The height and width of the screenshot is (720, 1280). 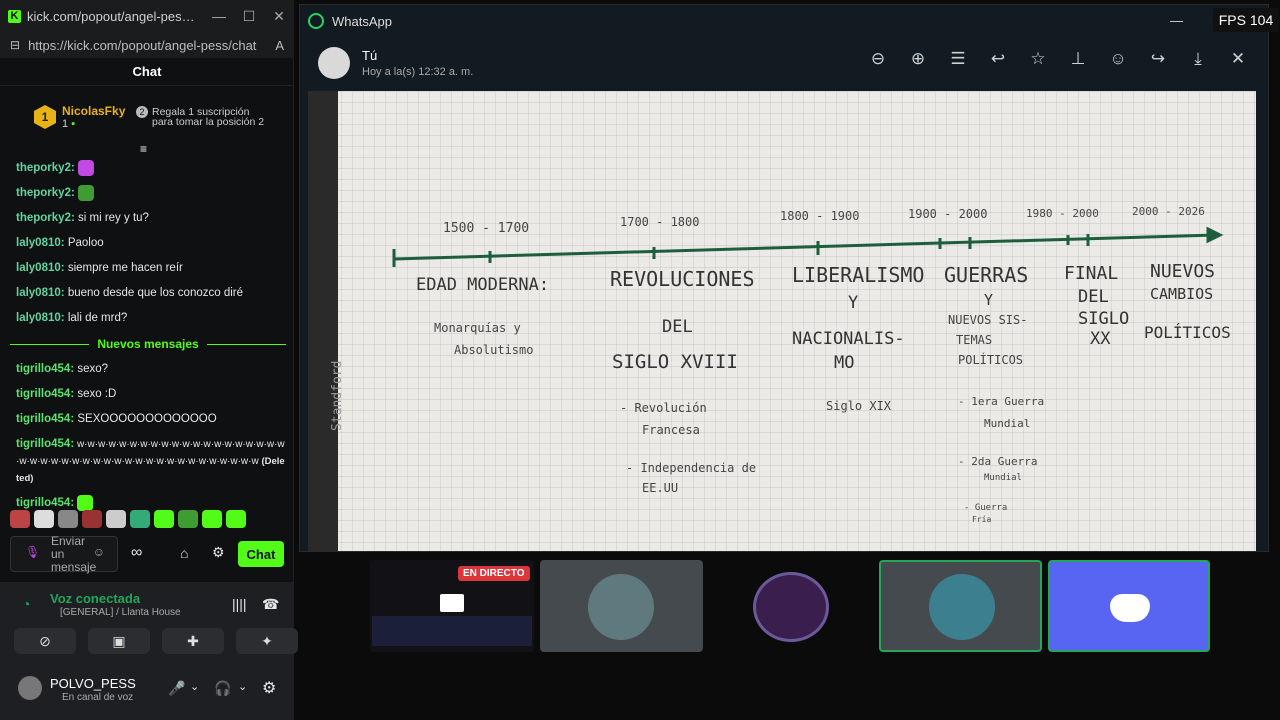 What do you see at coordinates (222, 688) in the screenshot?
I see `headphones-icon: 🎧` at bounding box center [222, 688].